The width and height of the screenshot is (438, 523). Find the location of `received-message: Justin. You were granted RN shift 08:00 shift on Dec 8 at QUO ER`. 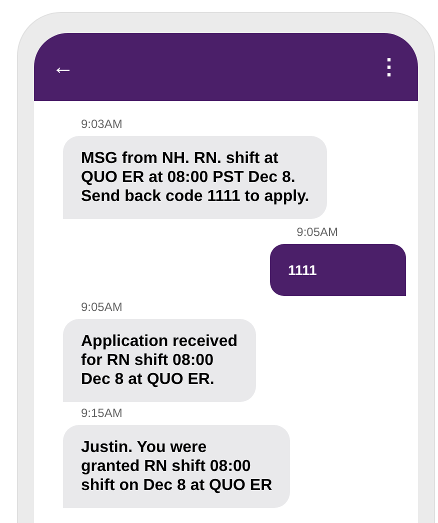

received-message: Justin. You were granted RN shift 08:00 shift on Dec 8 at QUO ER is located at coordinates (176, 466).